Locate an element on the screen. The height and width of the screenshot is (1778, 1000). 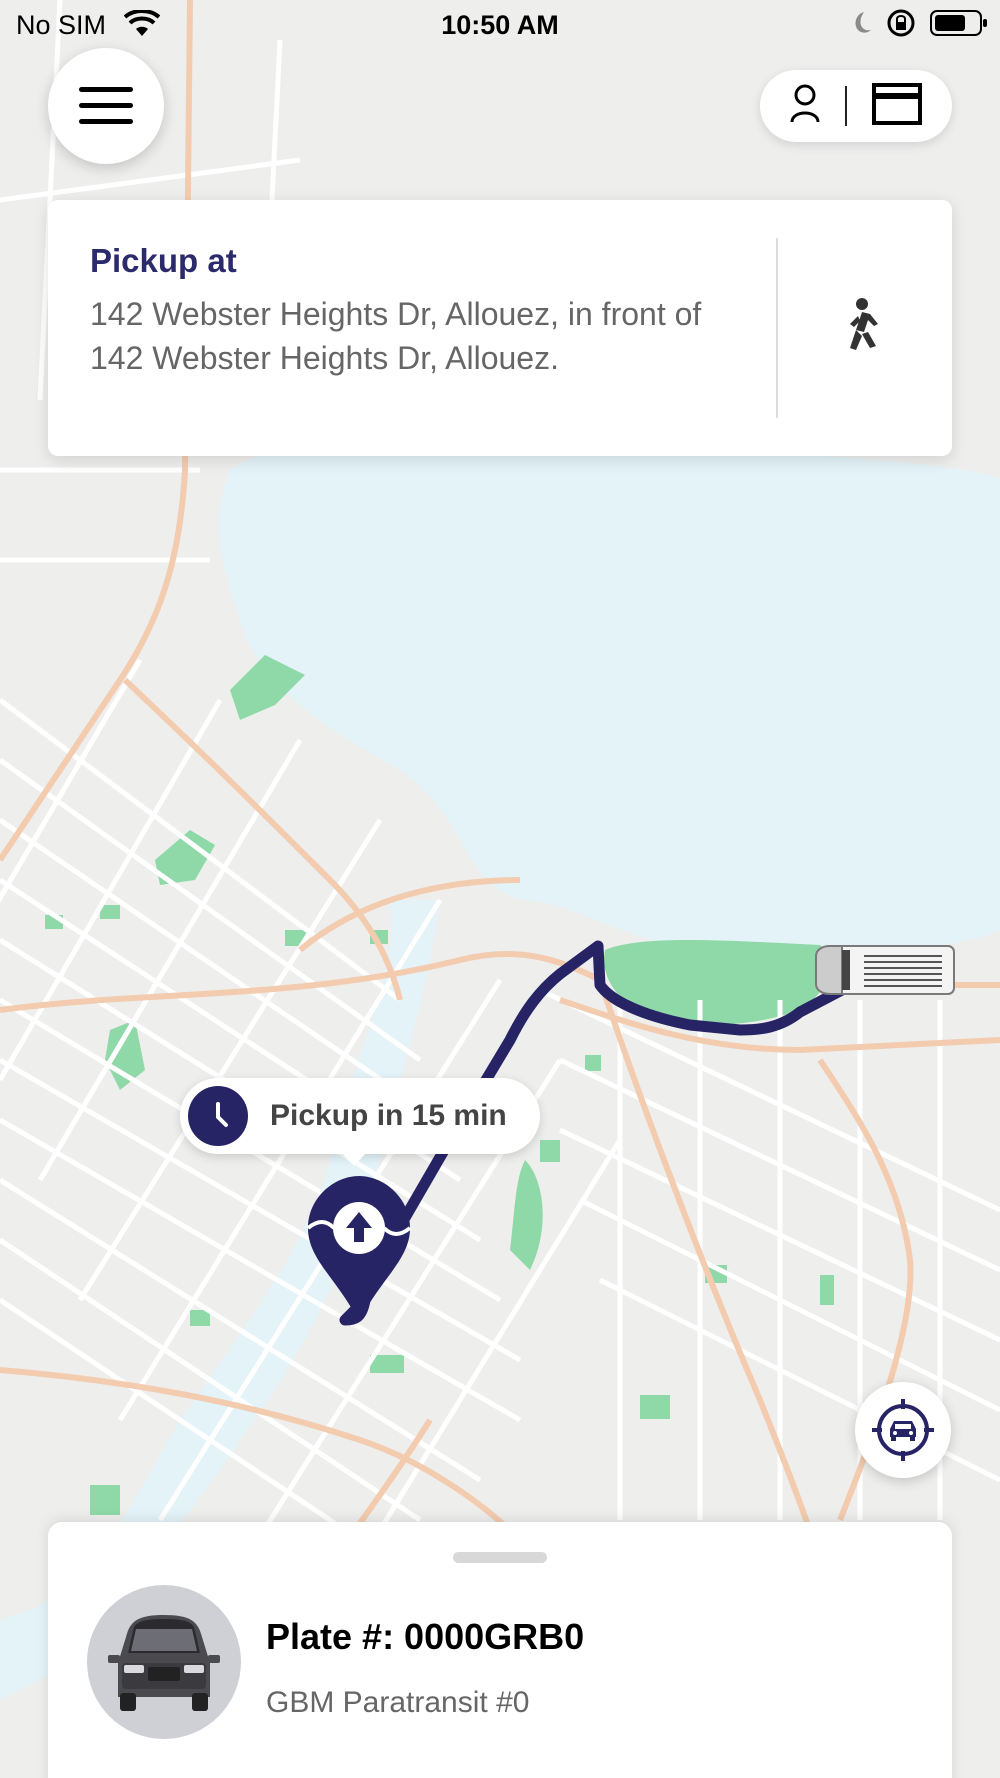
wallet-card-icon is located at coordinates (896, 103).